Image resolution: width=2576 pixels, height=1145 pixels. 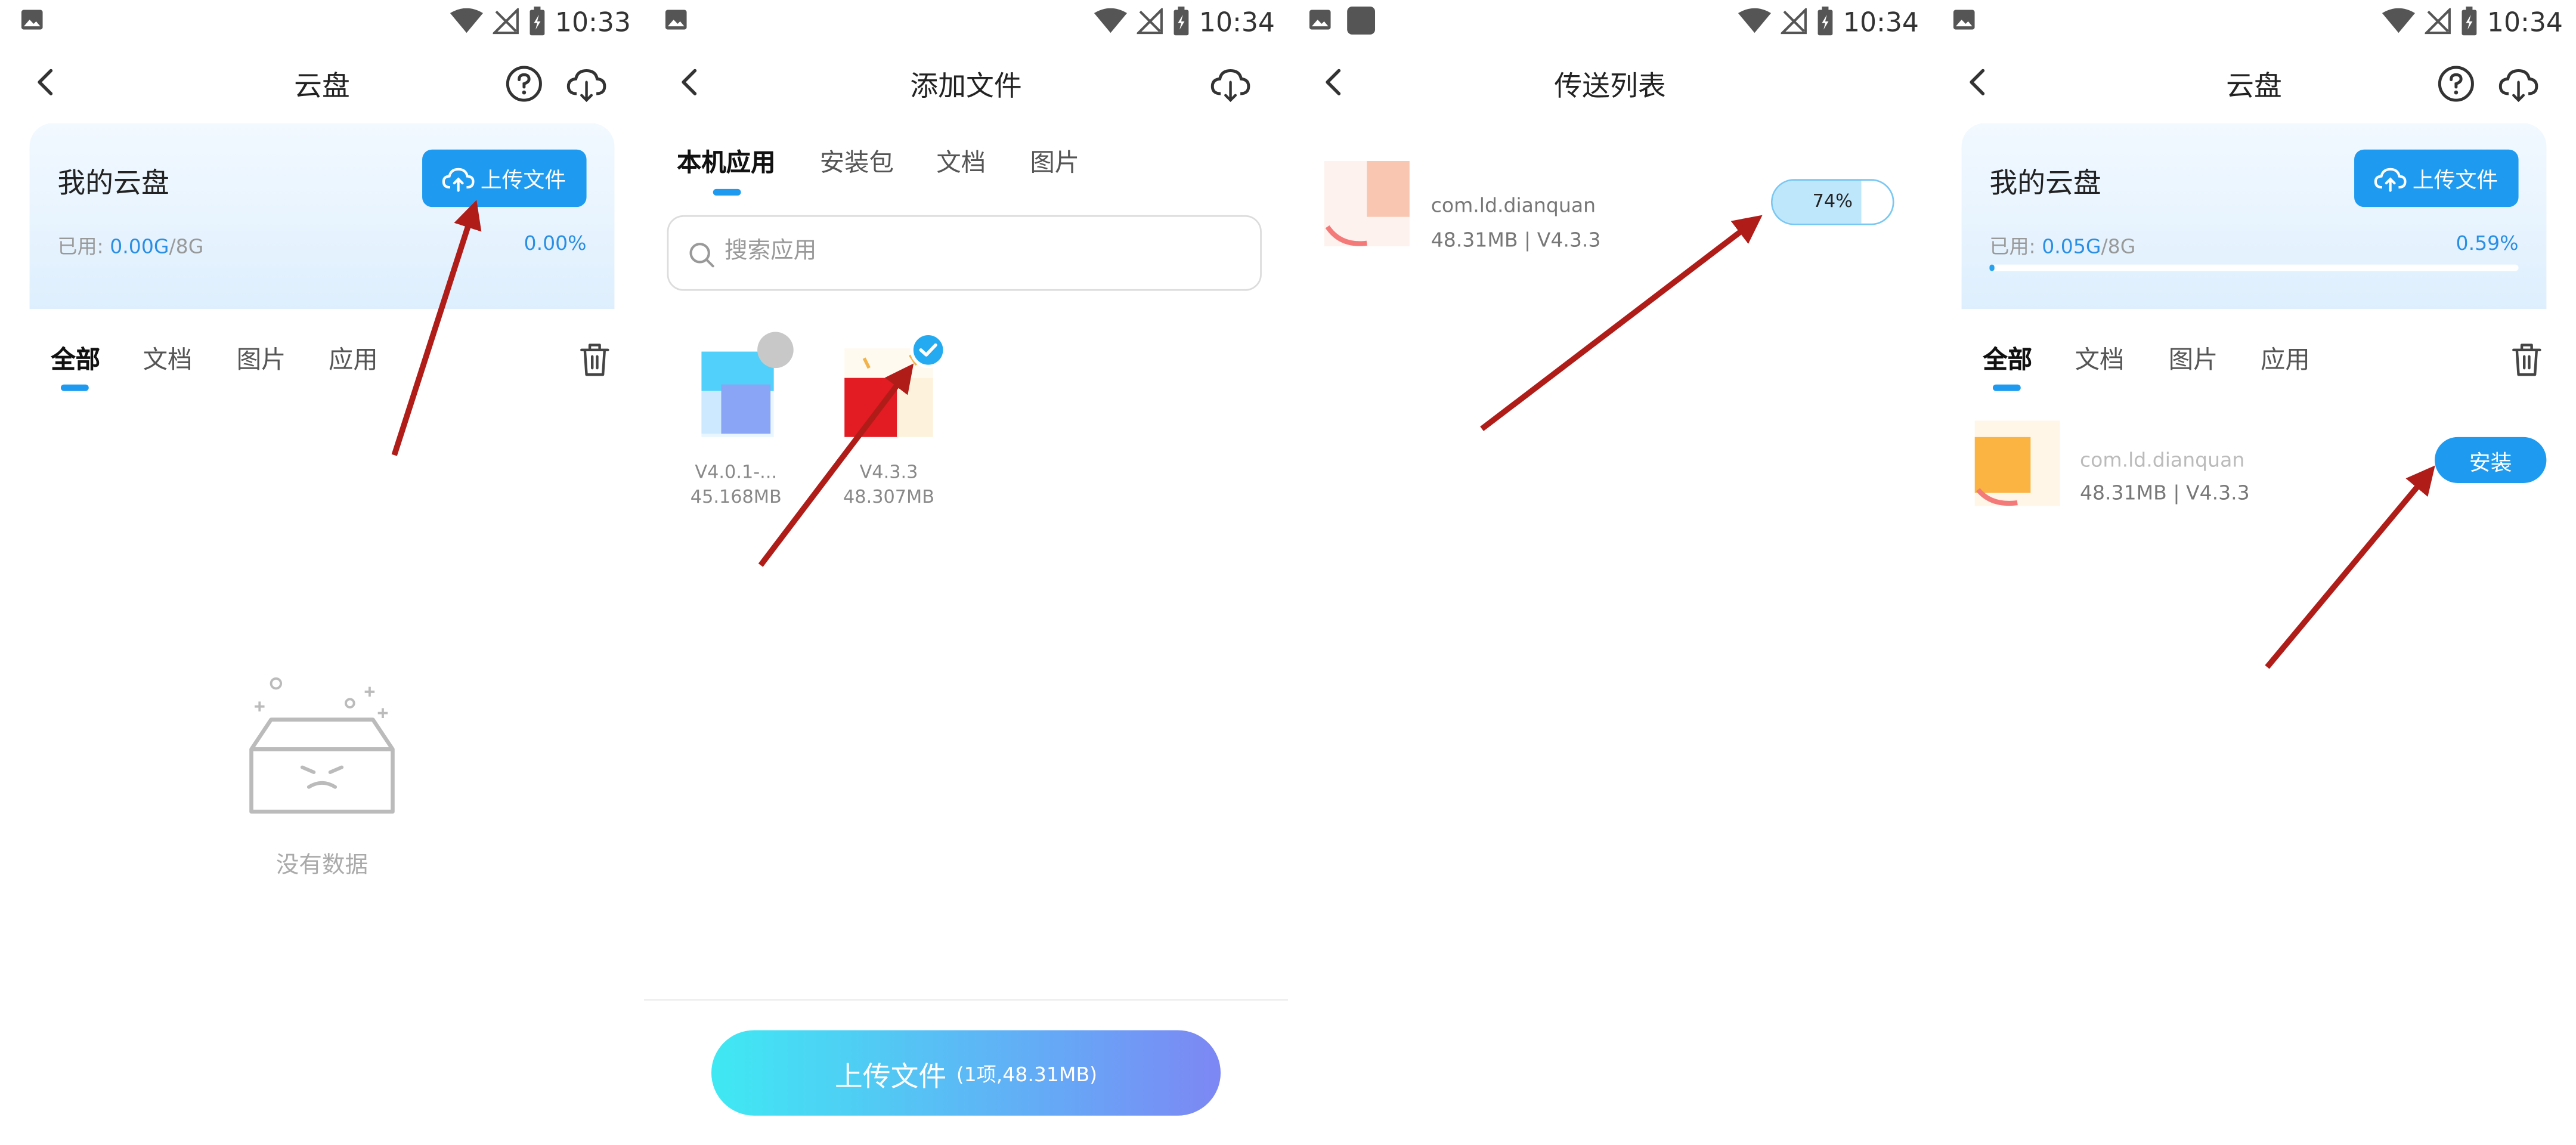 I want to click on file-app-icon, so click(x=2017, y=463).